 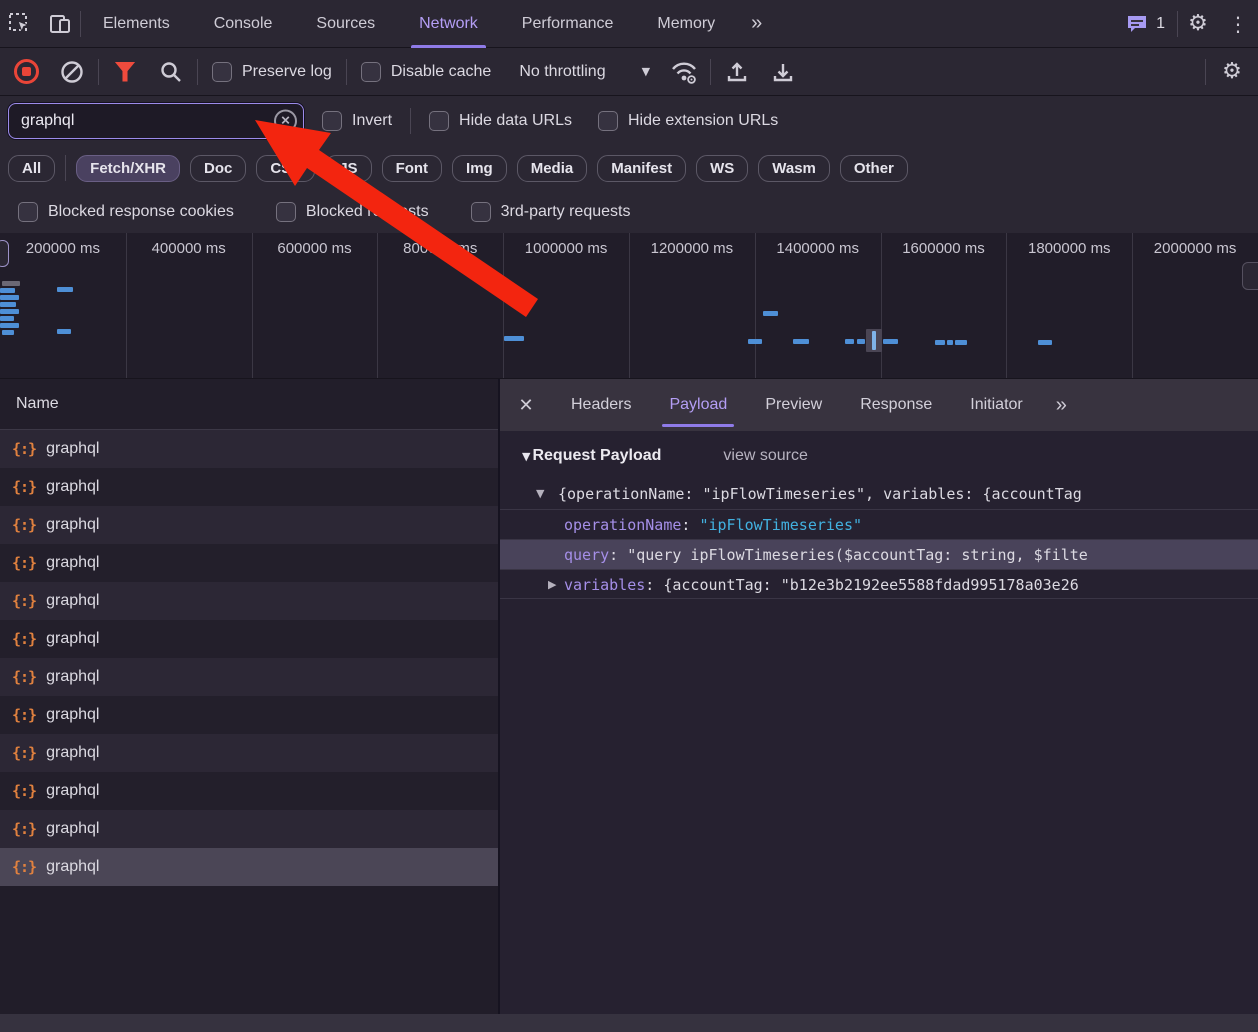 What do you see at coordinates (722, 168) in the screenshot?
I see `filter-chip-ws: WS` at bounding box center [722, 168].